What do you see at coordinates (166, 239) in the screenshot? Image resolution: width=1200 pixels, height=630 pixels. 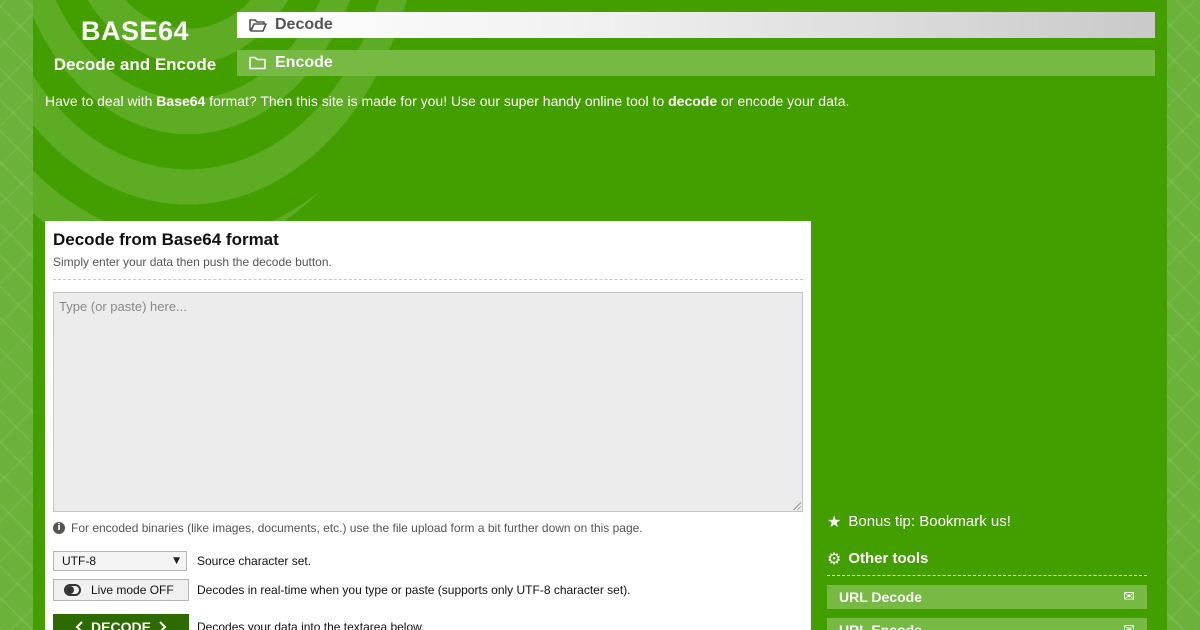 I see `page-title: Decode from Base64 format` at bounding box center [166, 239].